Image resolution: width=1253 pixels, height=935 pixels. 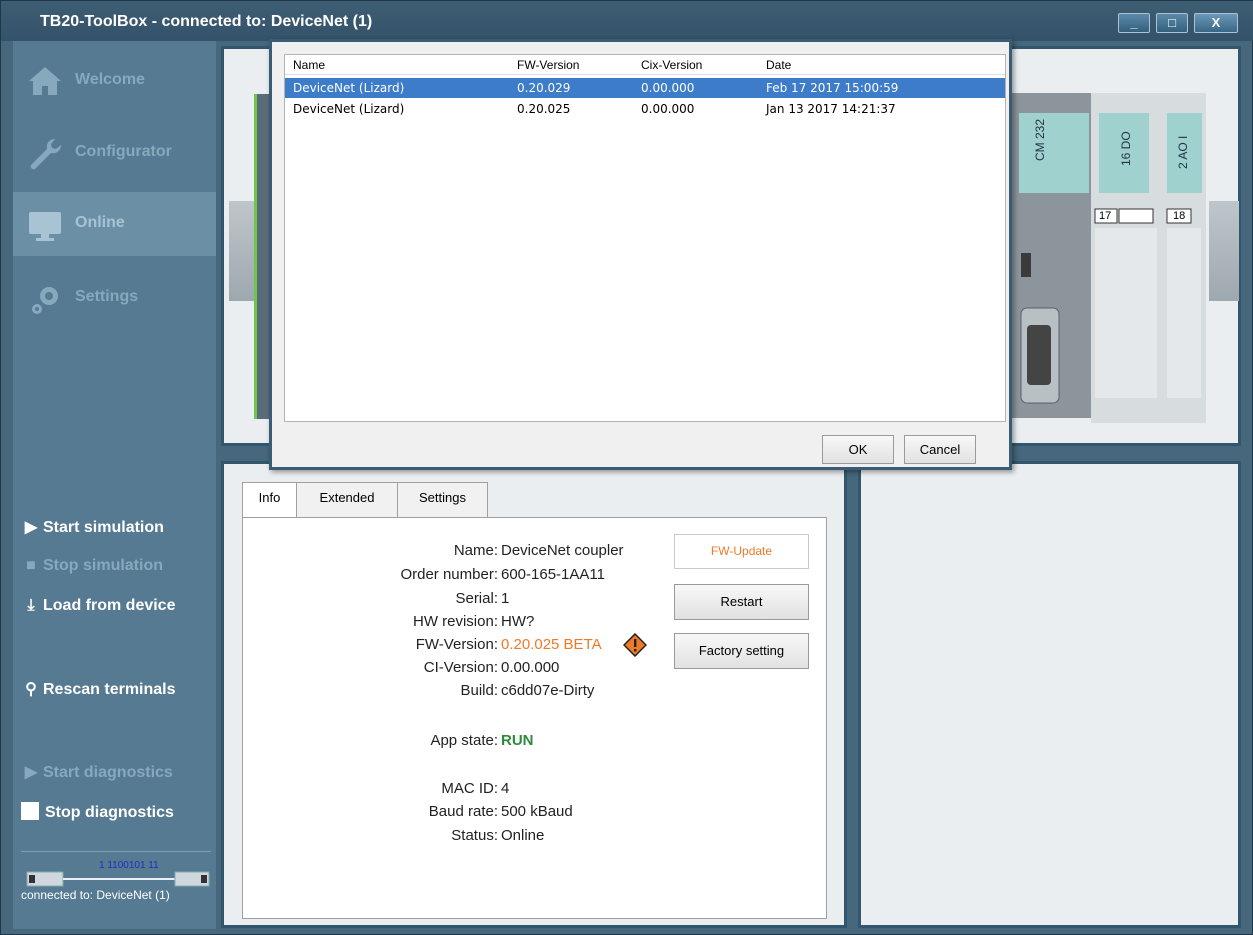 I want to click on field-order-value: 600-165-1AA11, so click(x=553, y=574).